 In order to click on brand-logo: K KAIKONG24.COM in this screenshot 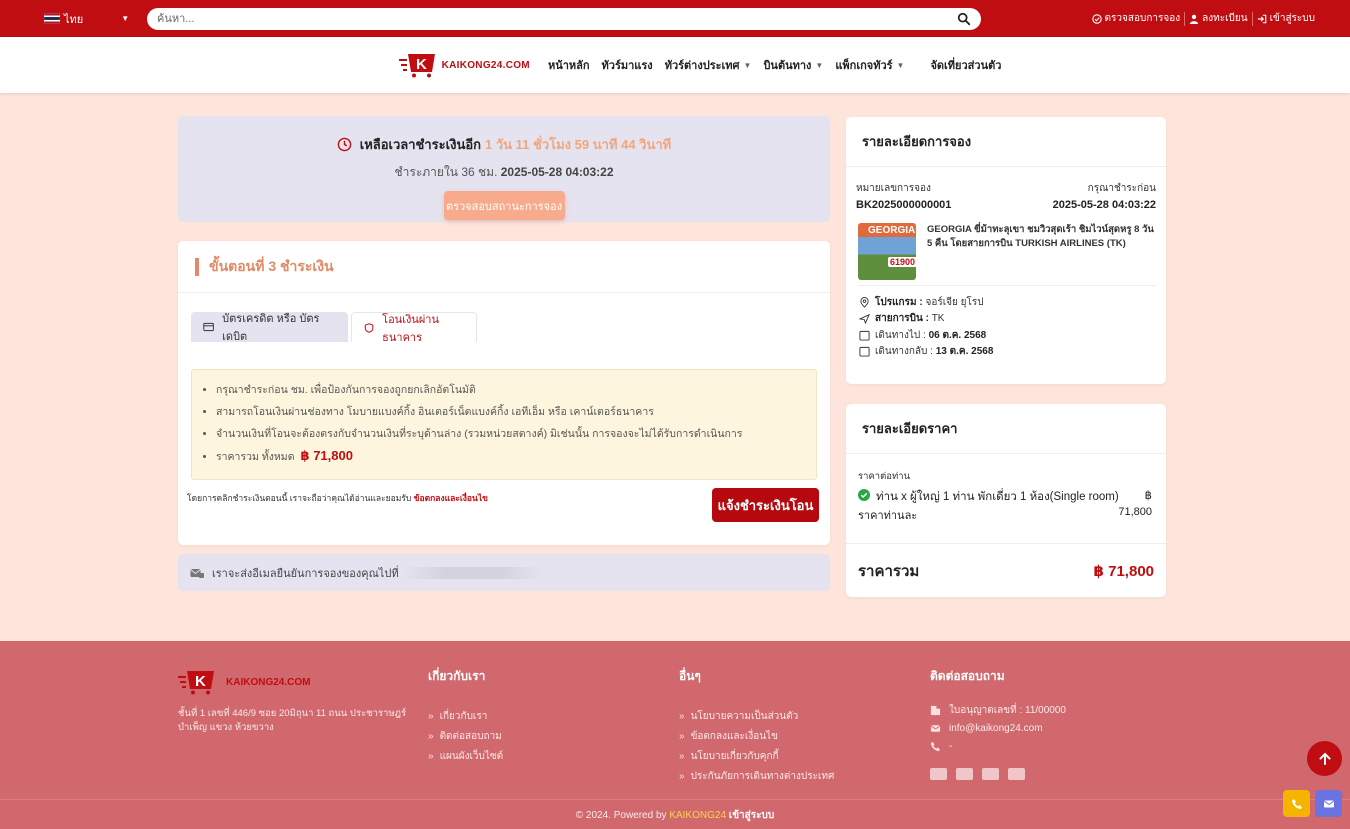, I will do `click(464, 65)`.